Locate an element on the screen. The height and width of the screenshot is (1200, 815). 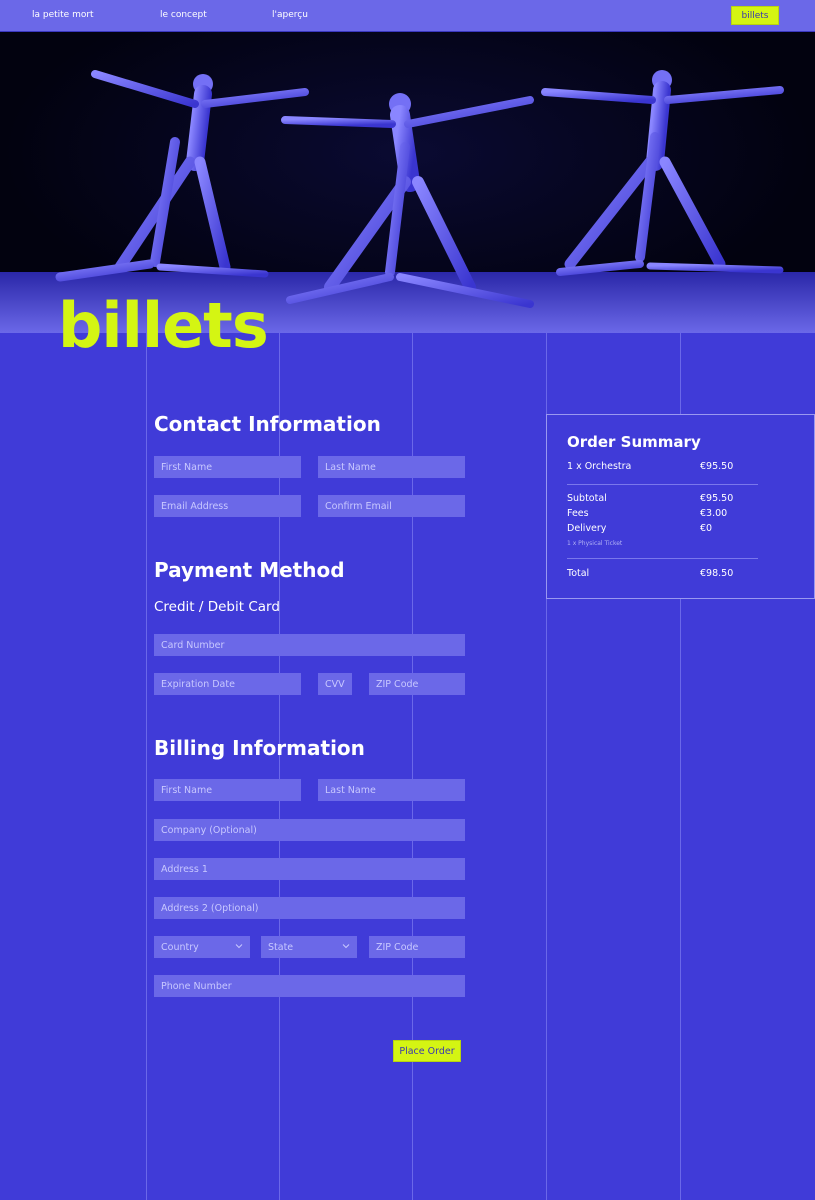
billing-zip-field: ZIP Code is located at coordinates (417, 947).